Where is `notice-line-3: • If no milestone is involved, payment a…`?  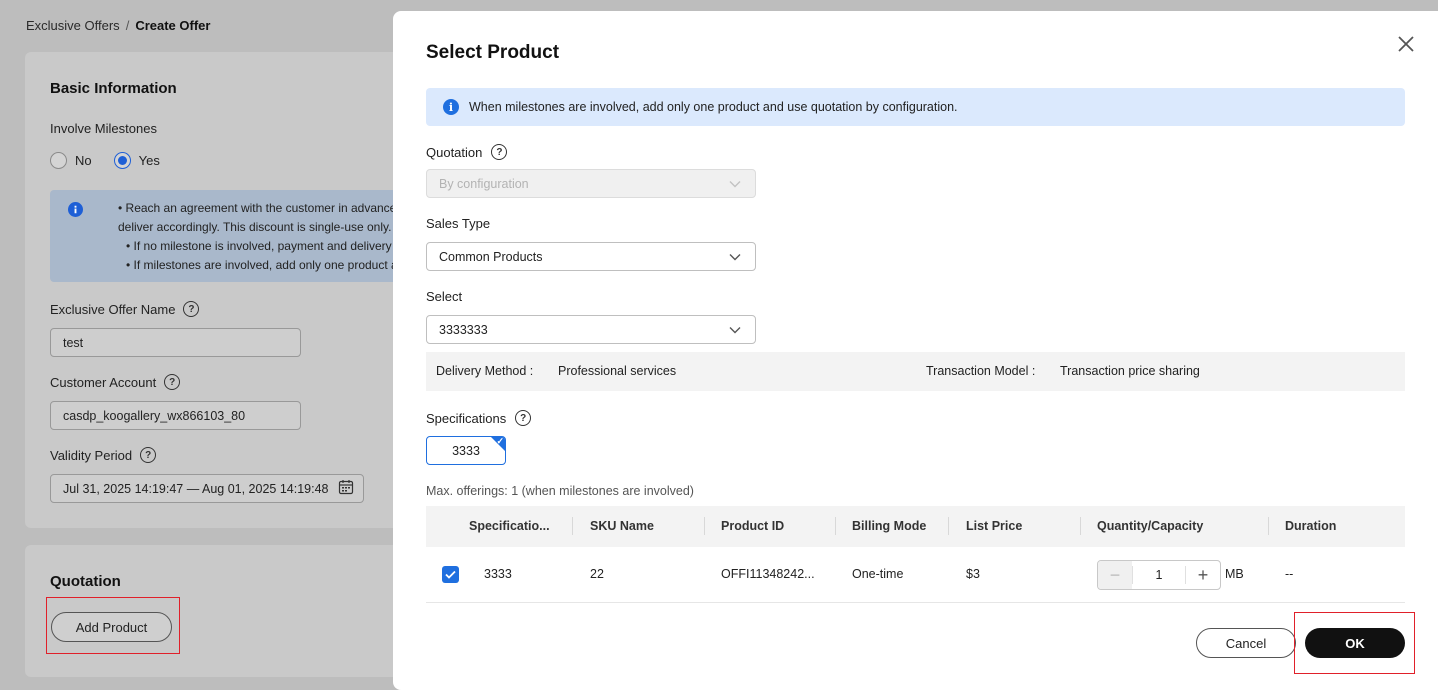 notice-line-3: • If no milestone is involved, payment a… is located at coordinates (268, 246).